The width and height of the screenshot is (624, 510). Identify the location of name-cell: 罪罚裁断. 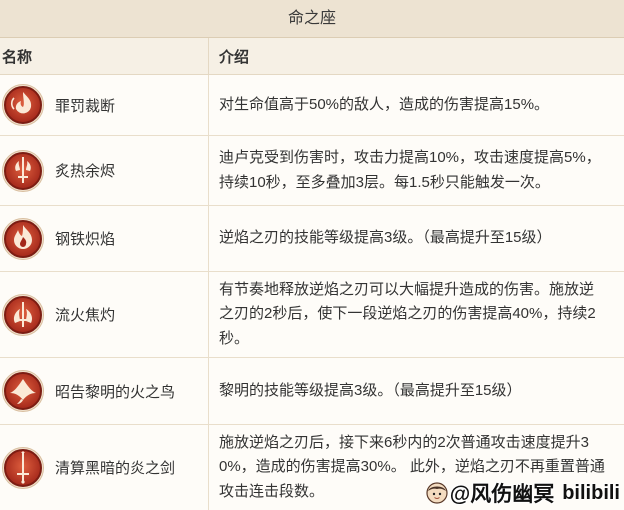
(104, 105).